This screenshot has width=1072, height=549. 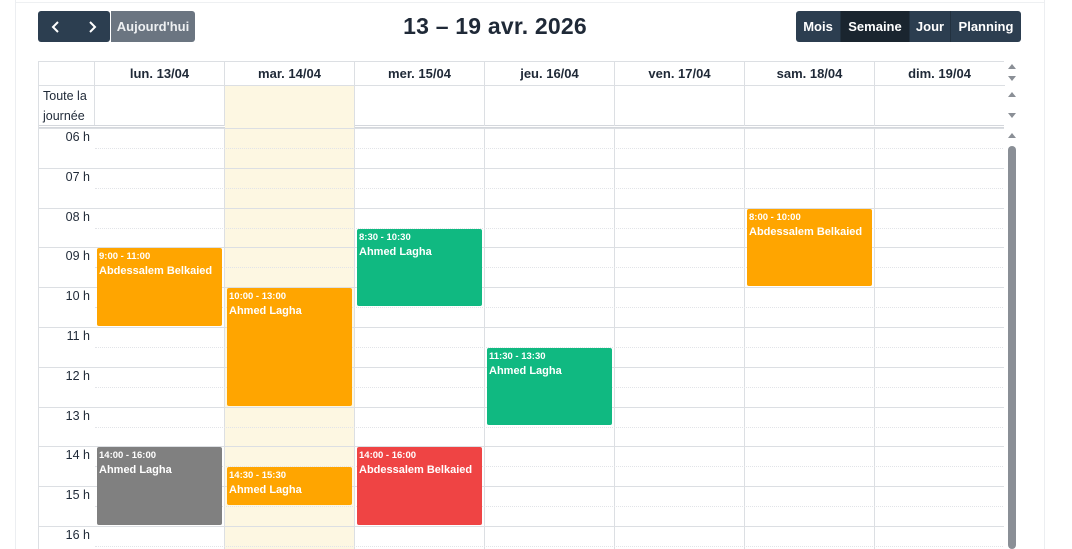 What do you see at coordinates (160, 74) in the screenshot?
I see `day-header: lun. 13/04` at bounding box center [160, 74].